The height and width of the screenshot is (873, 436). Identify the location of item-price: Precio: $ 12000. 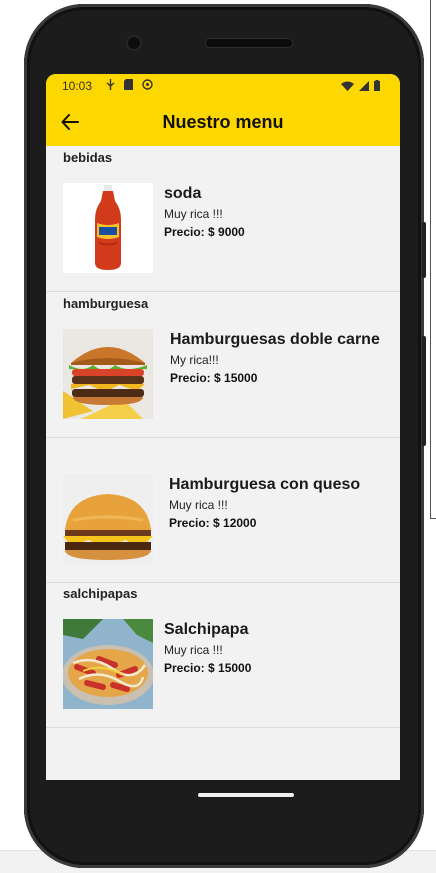
(213, 523).